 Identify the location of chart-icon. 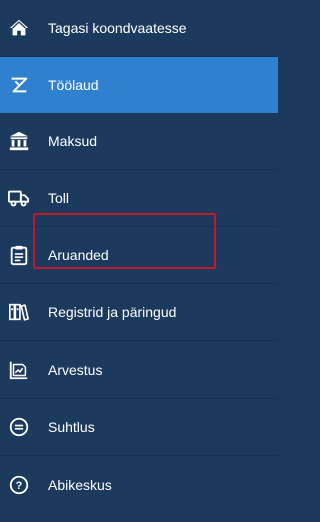
(19, 370).